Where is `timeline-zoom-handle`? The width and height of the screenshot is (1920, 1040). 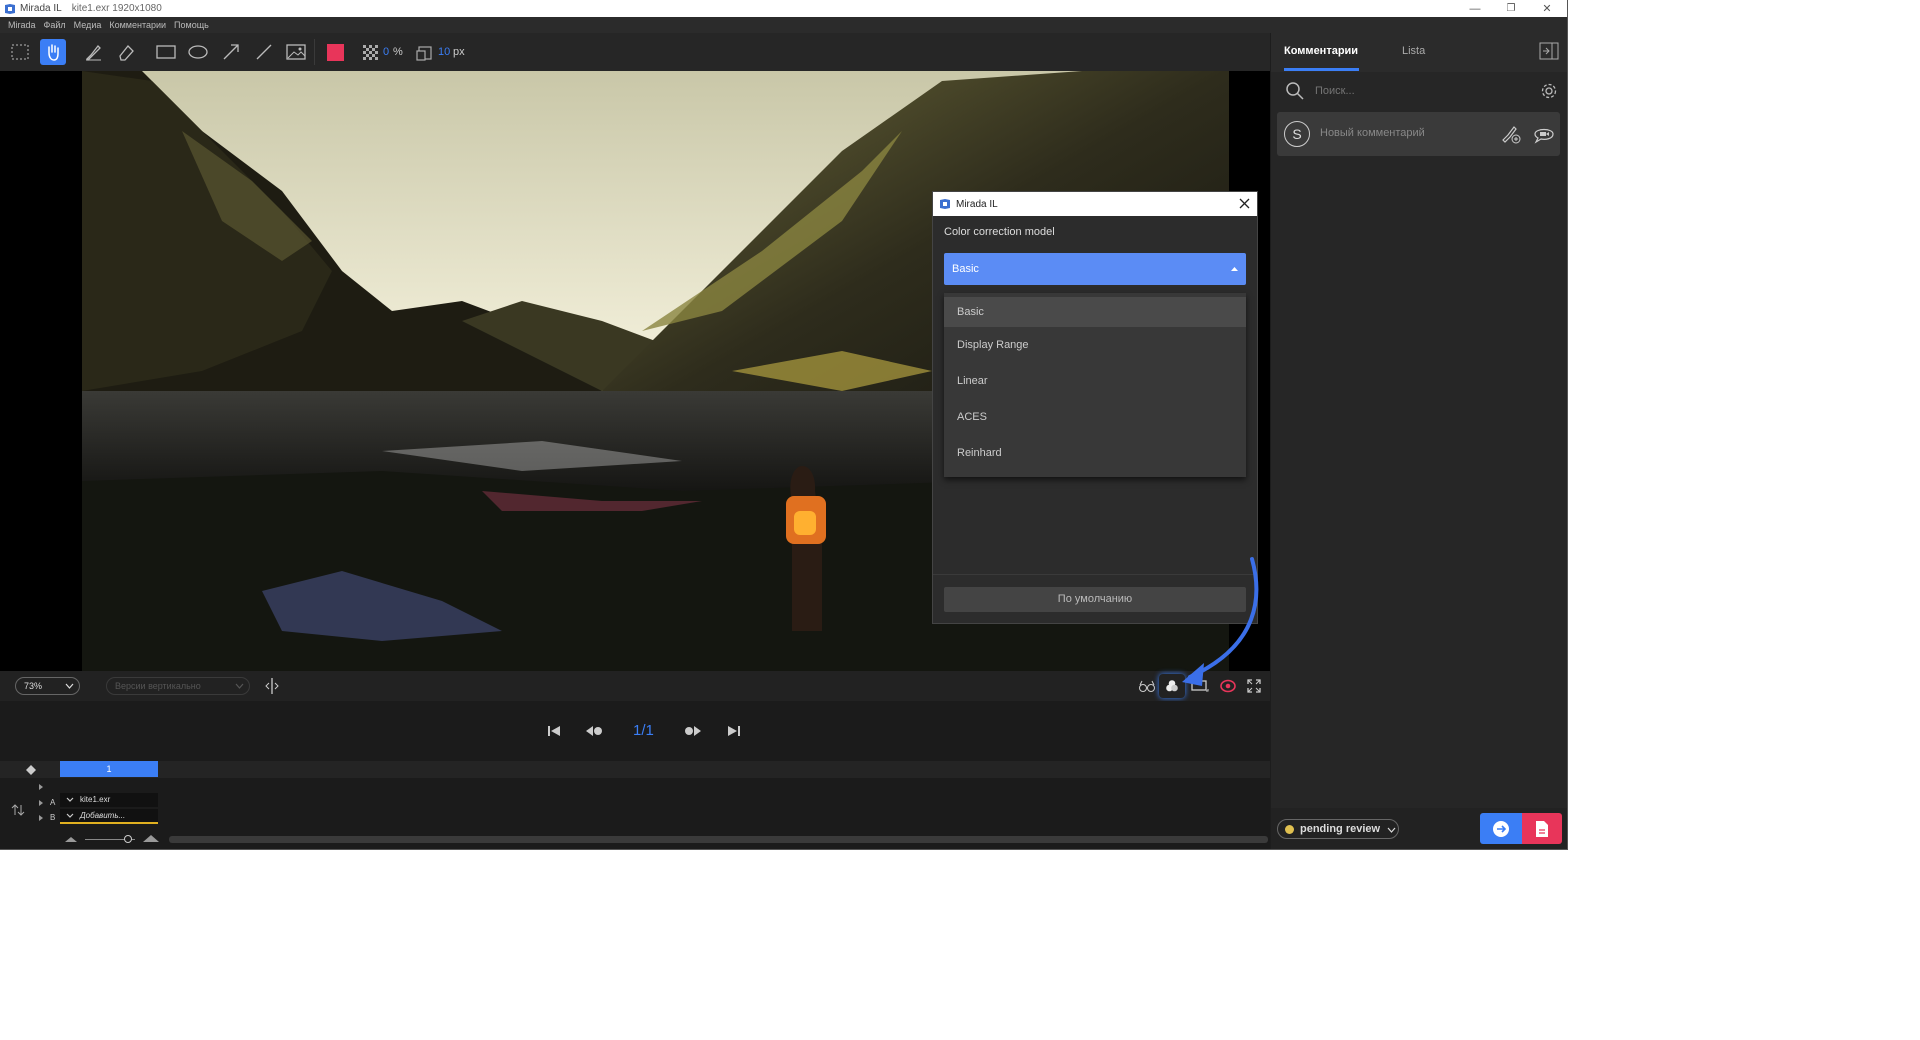
timeline-zoom-handle is located at coordinates (128, 839).